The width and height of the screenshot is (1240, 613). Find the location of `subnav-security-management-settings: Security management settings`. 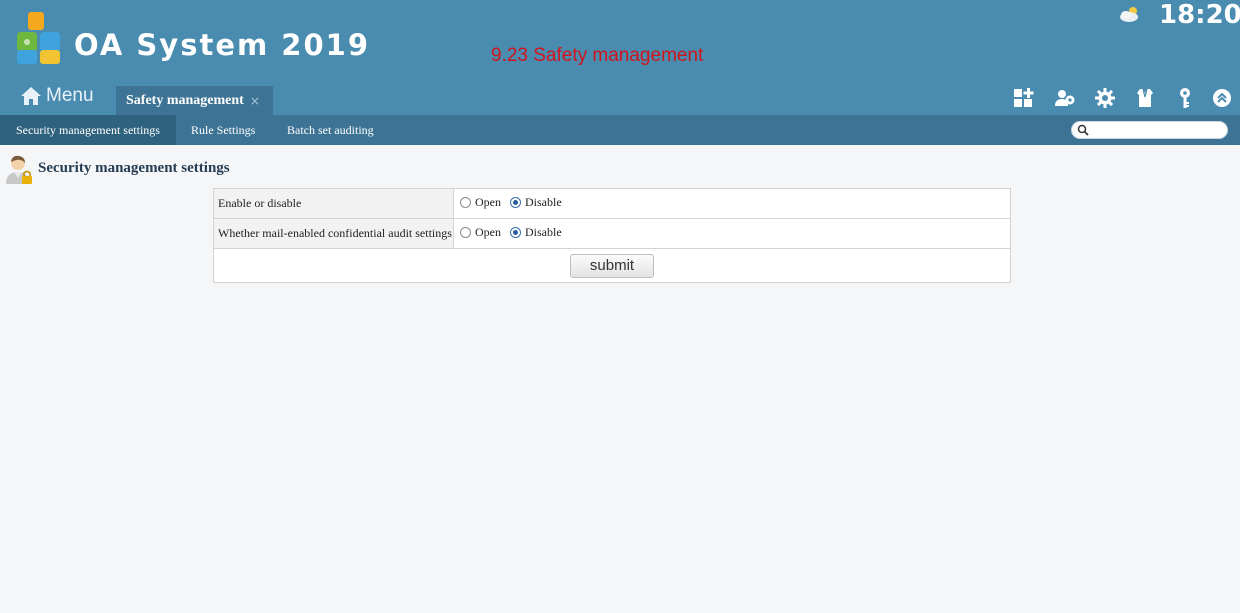

subnav-security-management-settings: Security management settings is located at coordinates (88, 130).